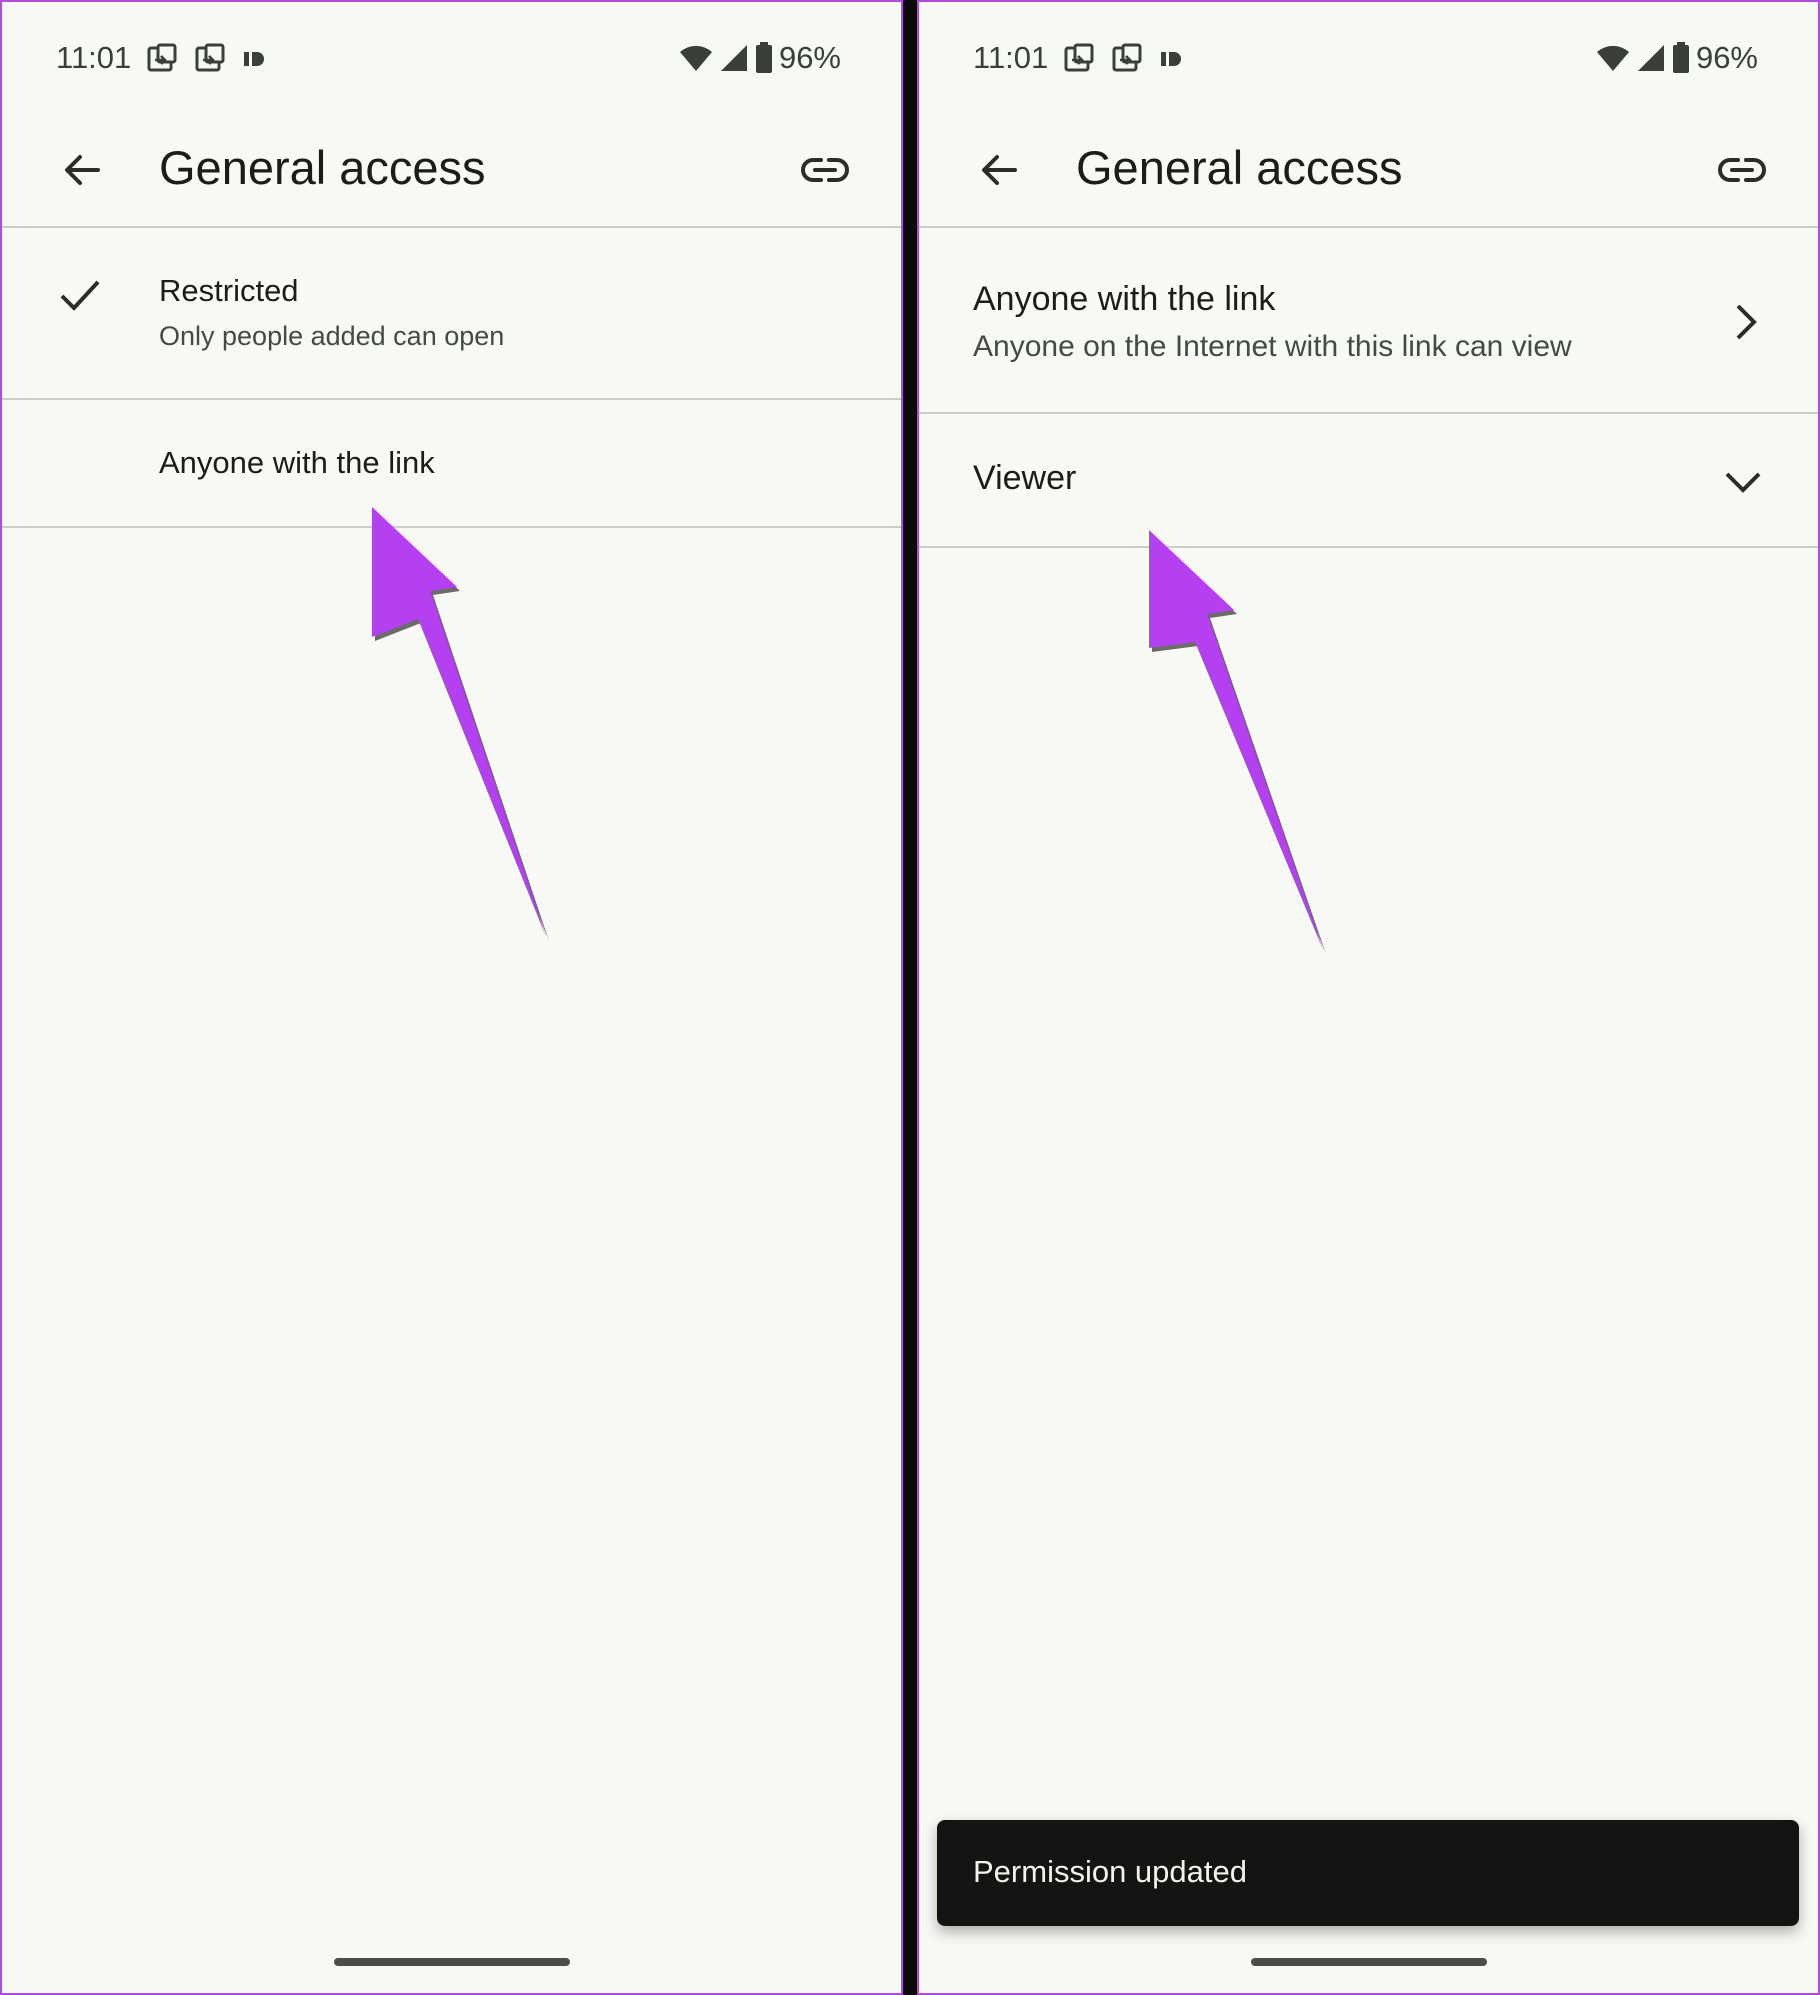 Image resolution: width=1820 pixels, height=1995 pixels. Describe the element at coordinates (910, 997) in the screenshot. I see `panel-divider` at that location.